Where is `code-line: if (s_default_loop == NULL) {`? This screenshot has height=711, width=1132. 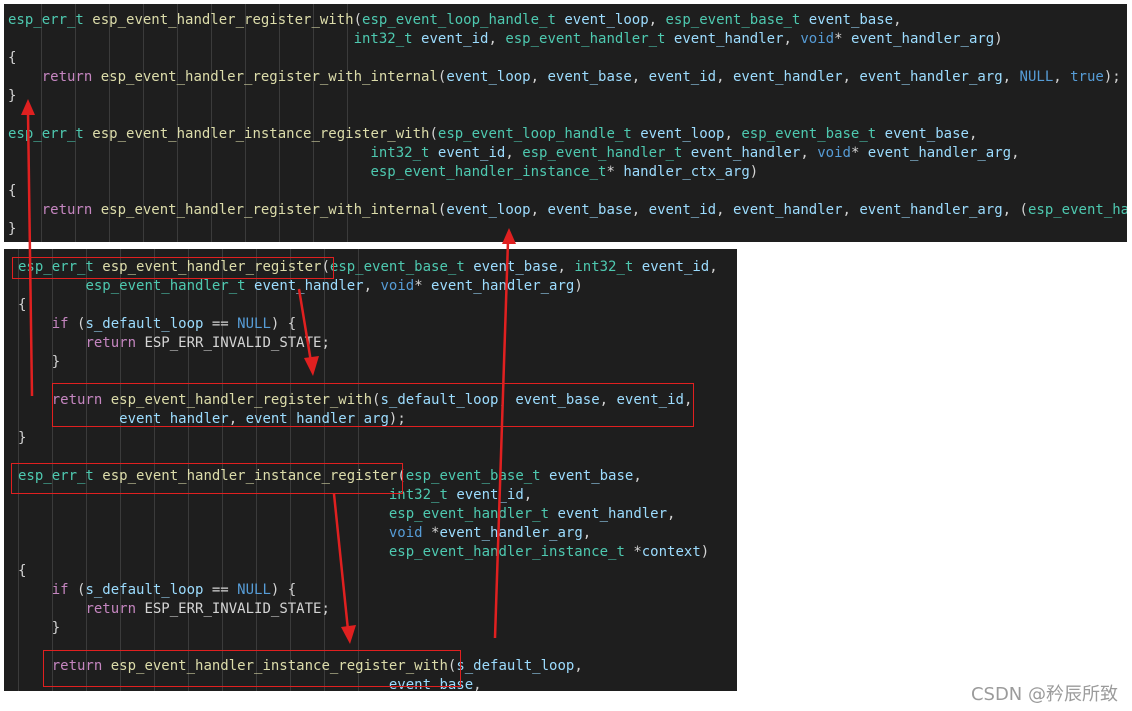
code-line: if (s_default_loop == NULL) { is located at coordinates (370, 324).